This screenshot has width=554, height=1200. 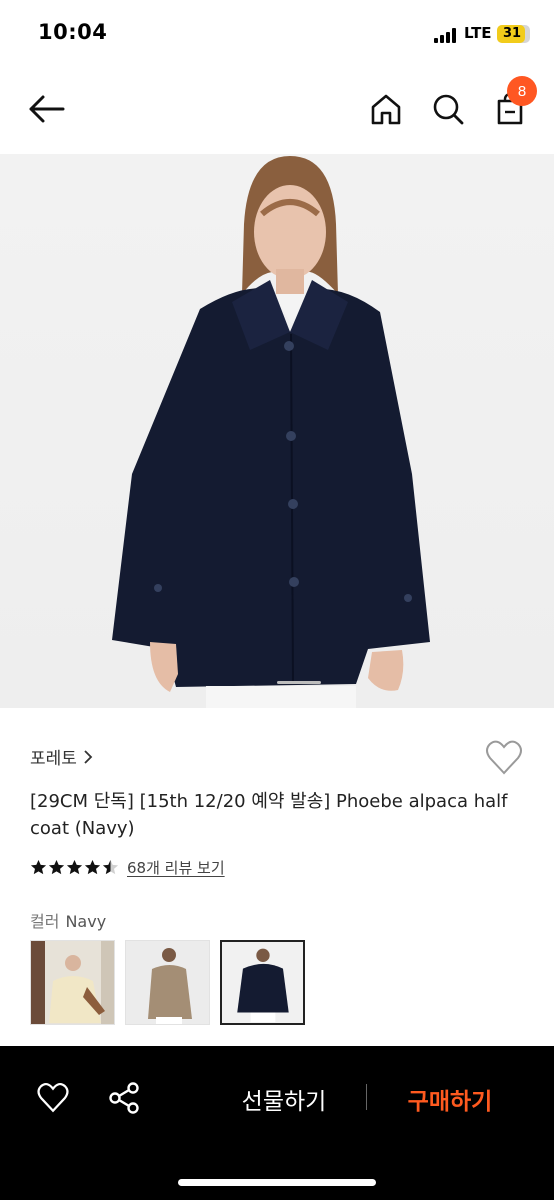 I want to click on home-button, so click(x=386, y=109).